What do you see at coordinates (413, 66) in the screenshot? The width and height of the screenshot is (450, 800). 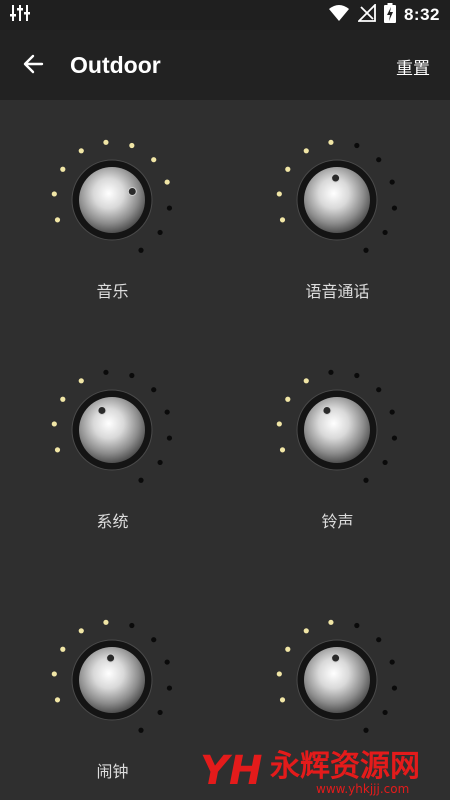 I see `reset-button: 重置` at bounding box center [413, 66].